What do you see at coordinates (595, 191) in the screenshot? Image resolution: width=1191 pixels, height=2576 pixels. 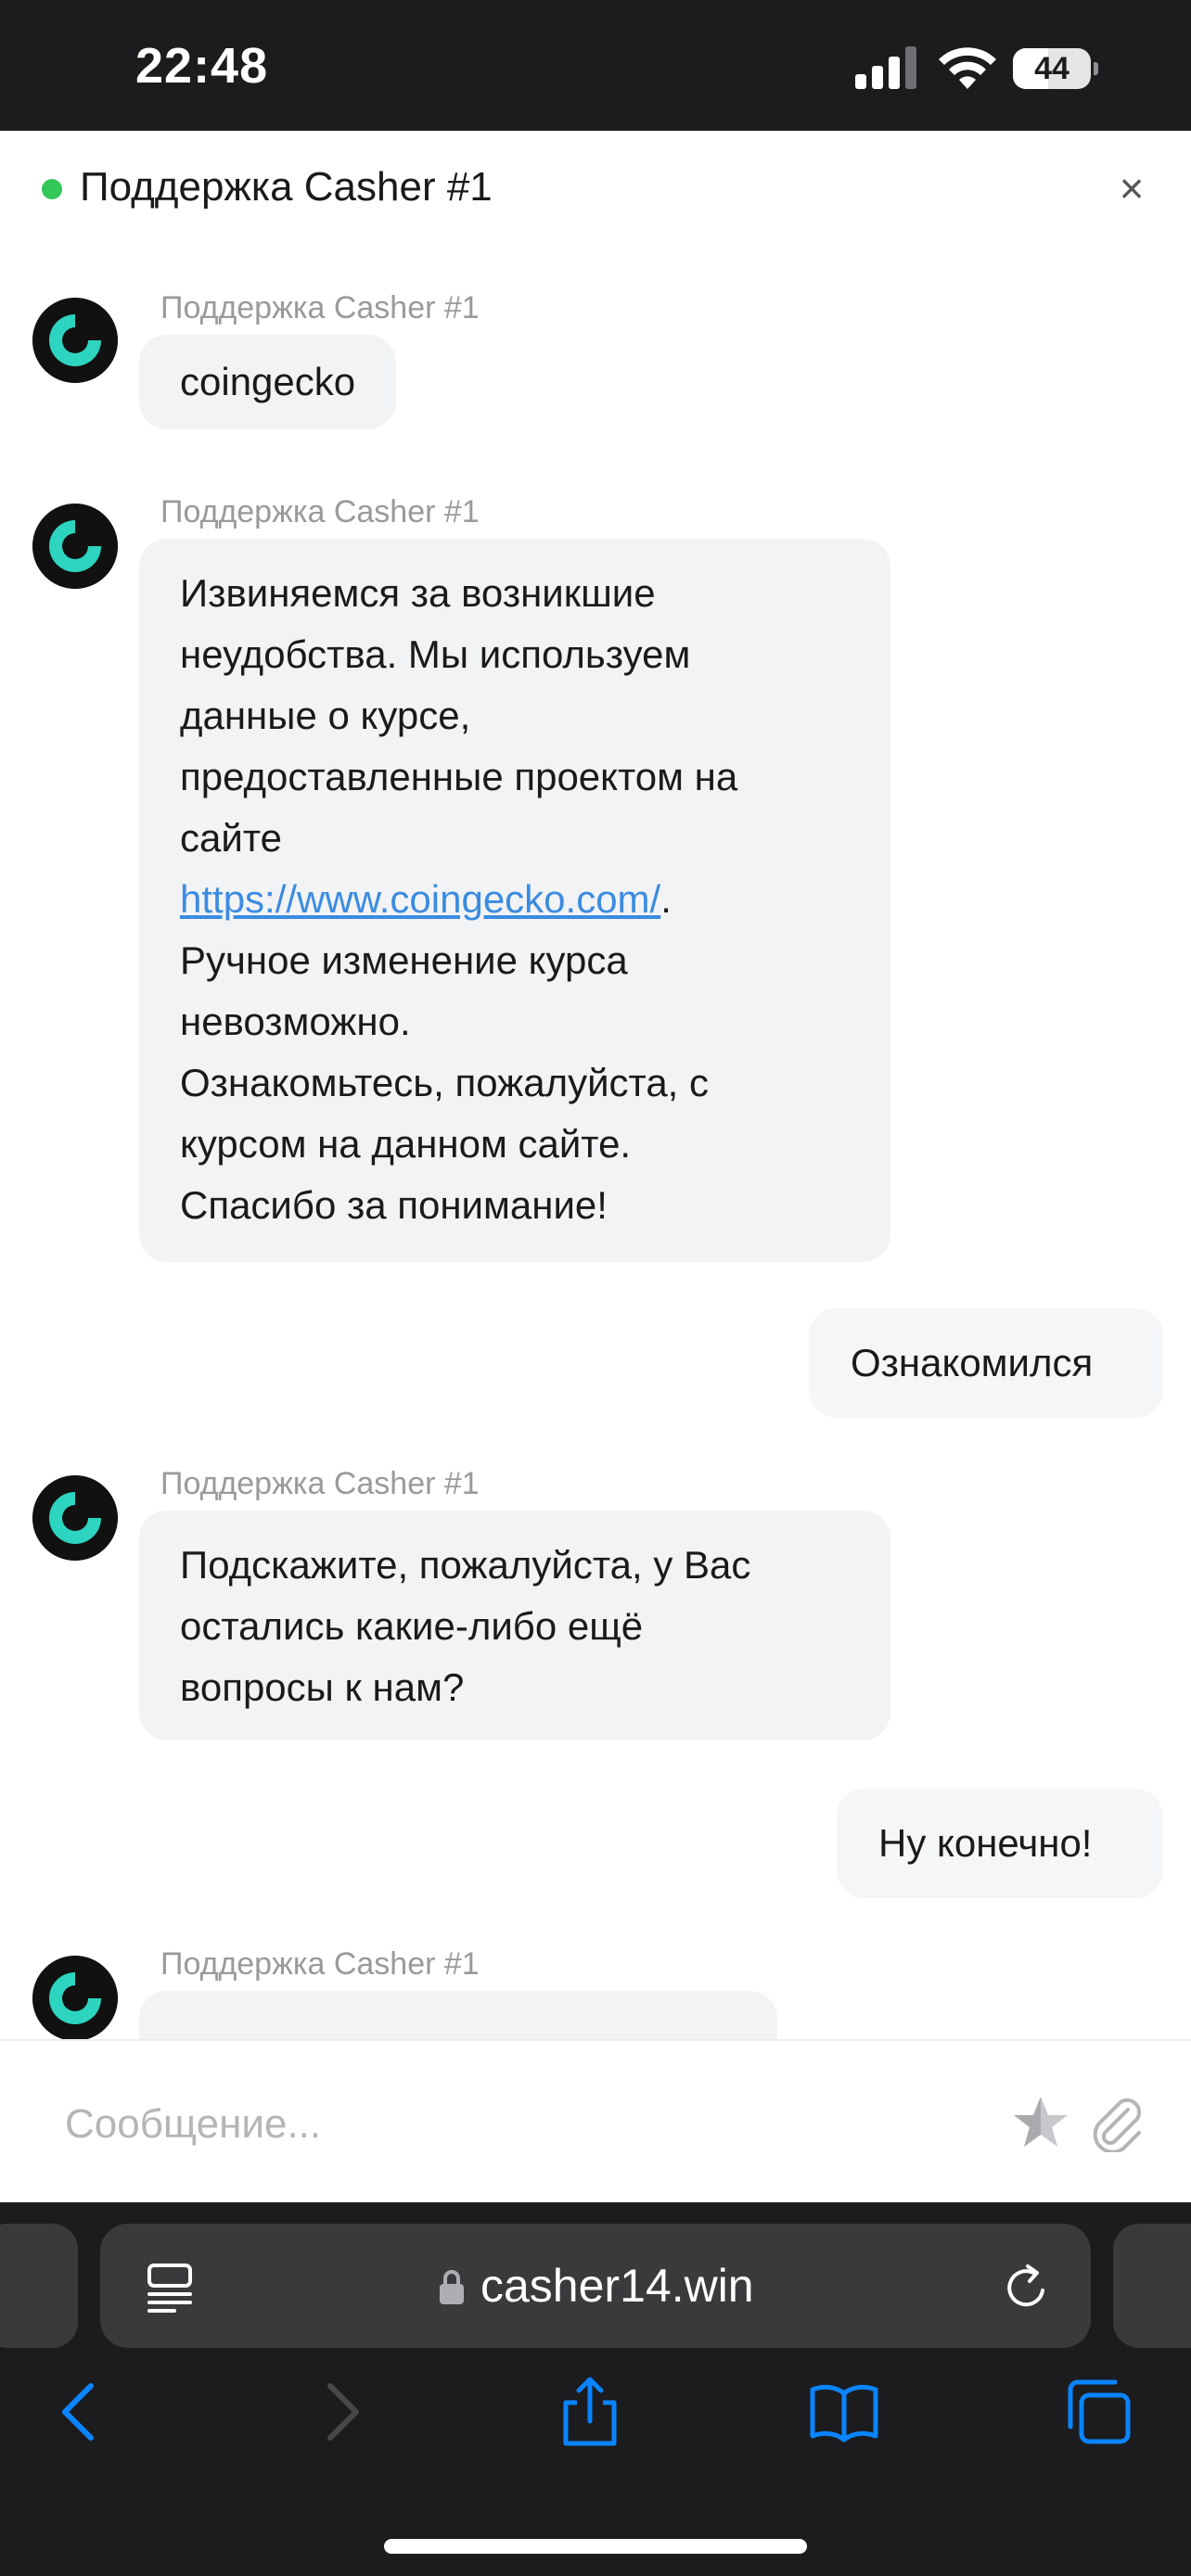 I see `chat-header: Поддержка Casher #1 ×` at bounding box center [595, 191].